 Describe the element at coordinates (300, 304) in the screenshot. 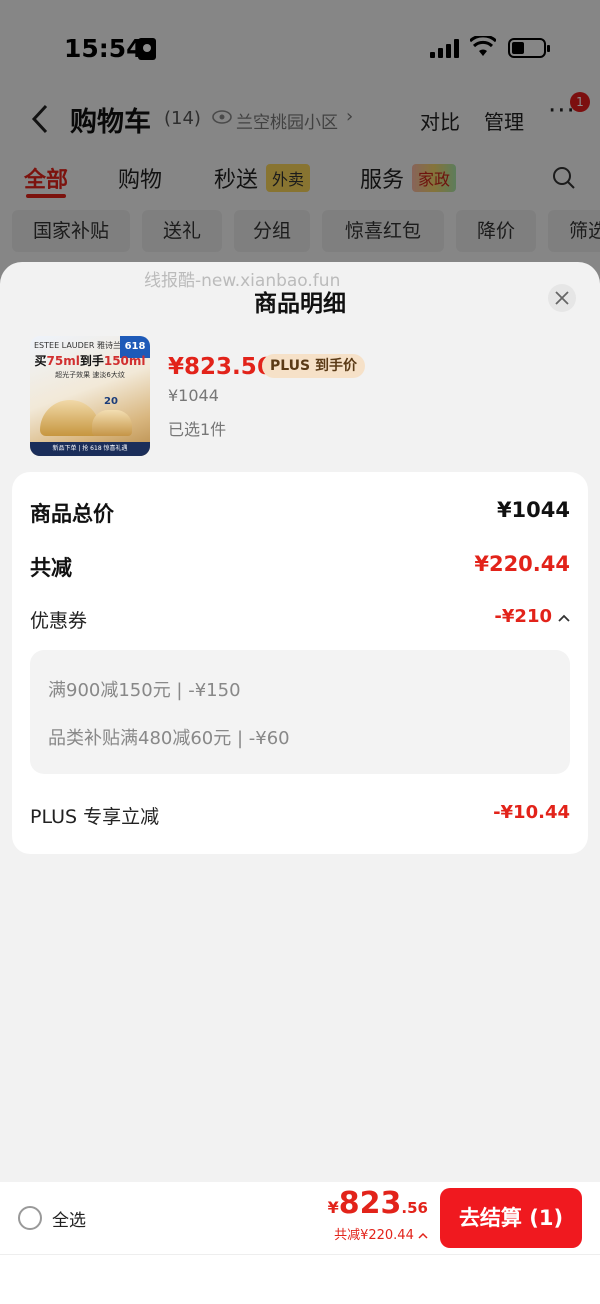

I see `sheet-title: 商品明细` at that location.